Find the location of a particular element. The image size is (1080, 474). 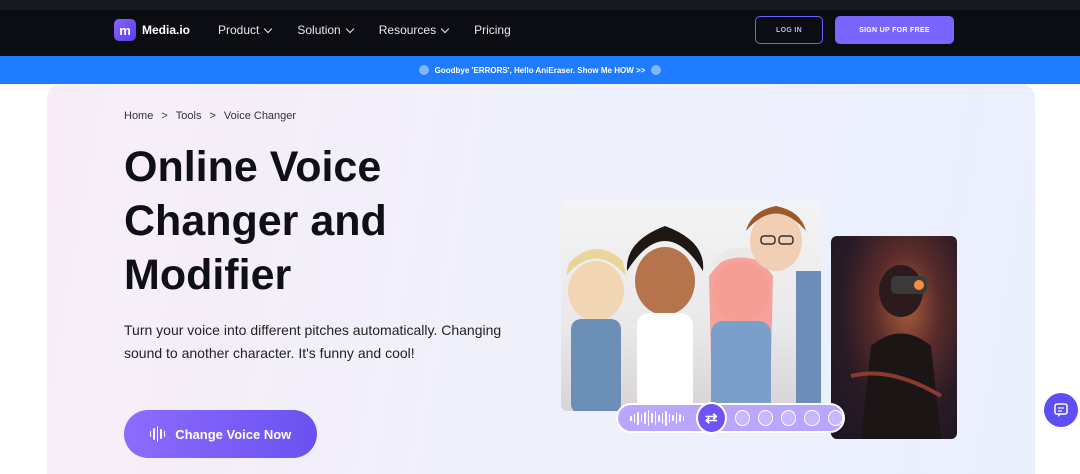

breadcrumb-tools: Tools is located at coordinates (189, 116).